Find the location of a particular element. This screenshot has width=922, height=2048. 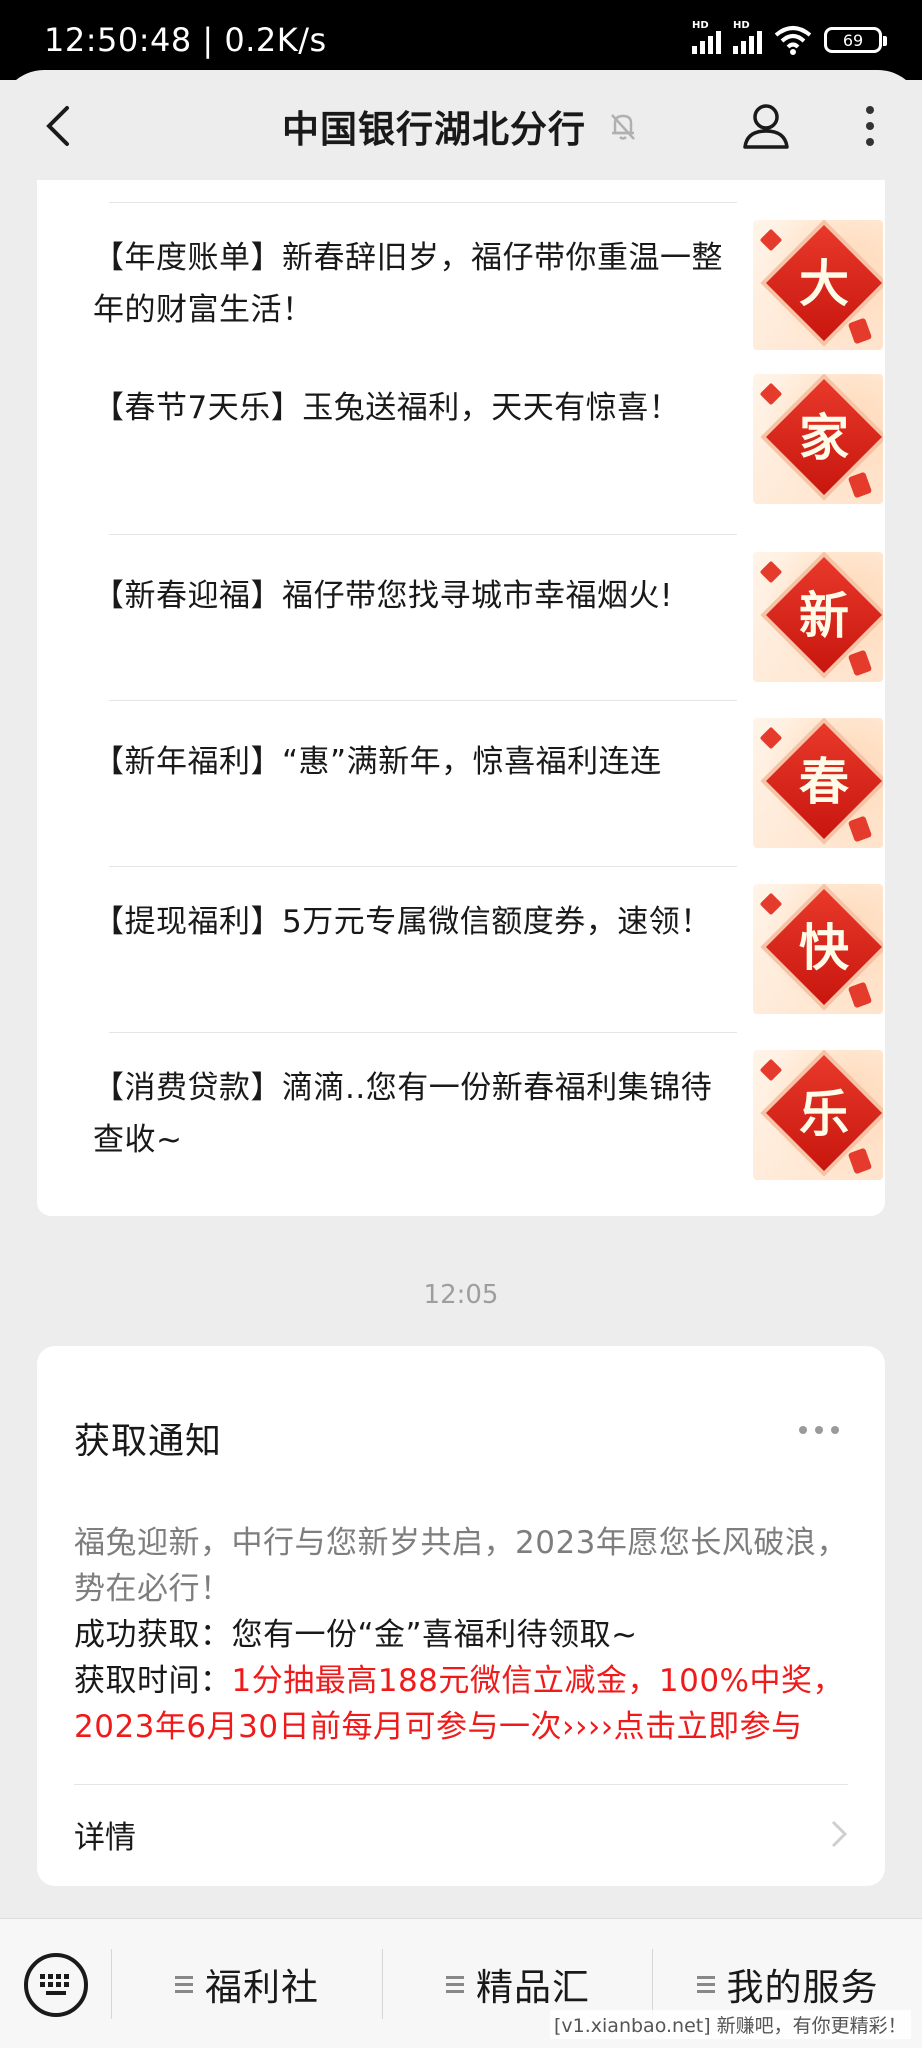

thumbnail-character: 快 is located at coordinates (824, 947).